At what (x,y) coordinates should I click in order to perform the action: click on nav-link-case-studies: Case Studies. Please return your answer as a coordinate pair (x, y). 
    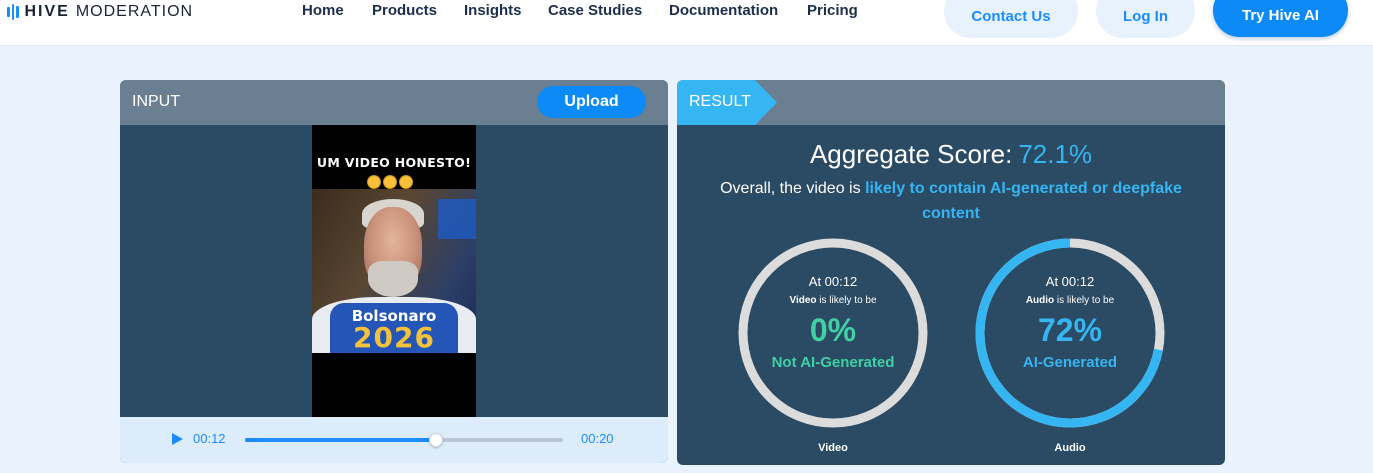
    Looking at the image, I should click on (595, 10).